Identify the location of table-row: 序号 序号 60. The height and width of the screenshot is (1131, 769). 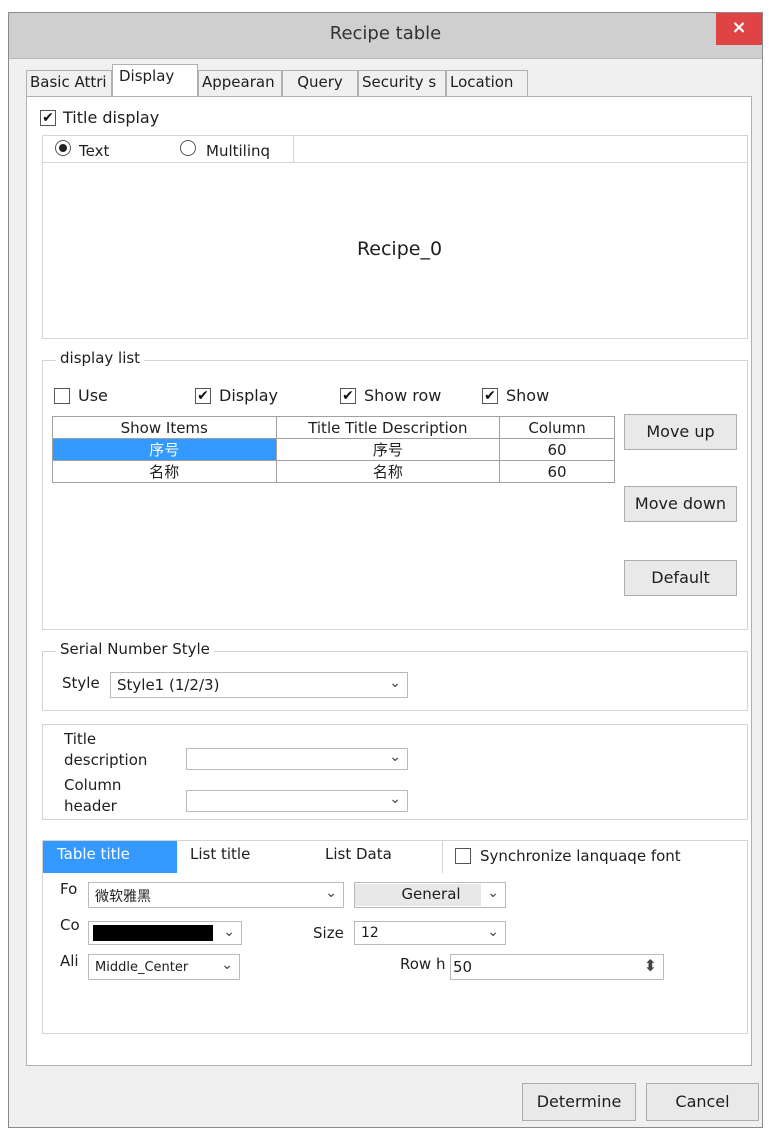
(333, 449).